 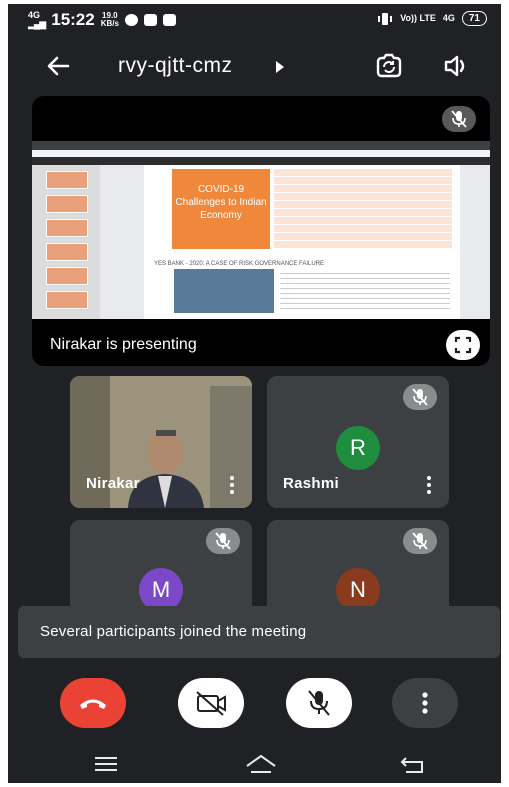 I want to click on fullscreen-icon, so click(x=463, y=345).